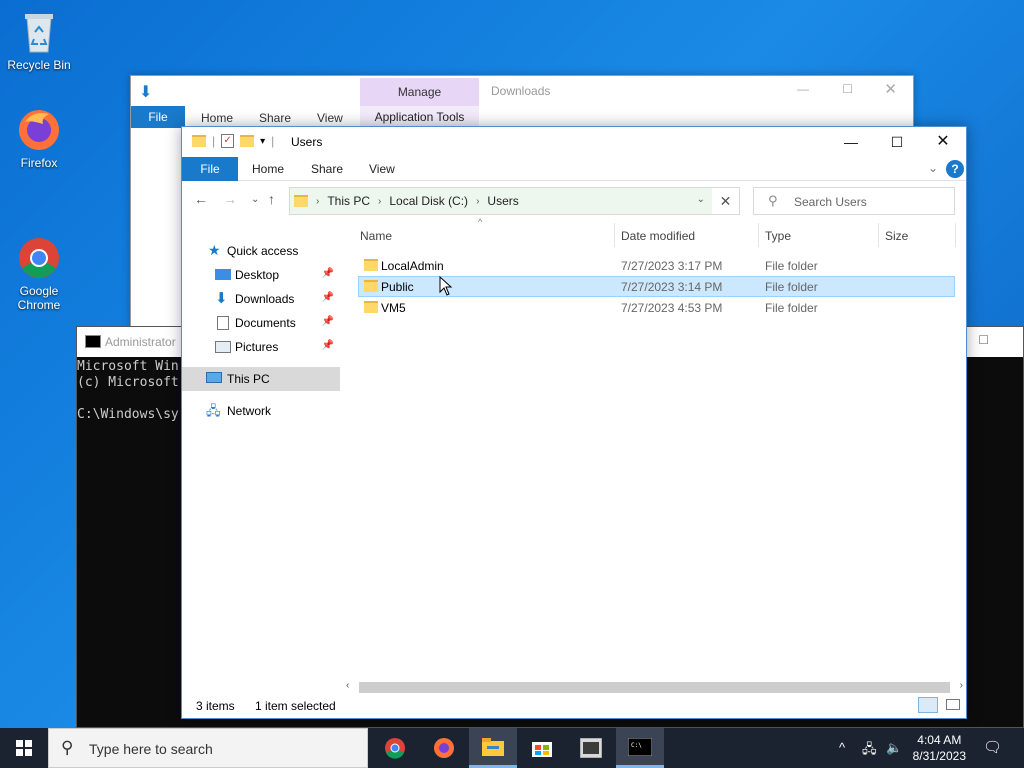 The height and width of the screenshot is (768, 1024). Describe the element at coordinates (376, 239) in the screenshot. I see `column-header-name: Name` at that location.